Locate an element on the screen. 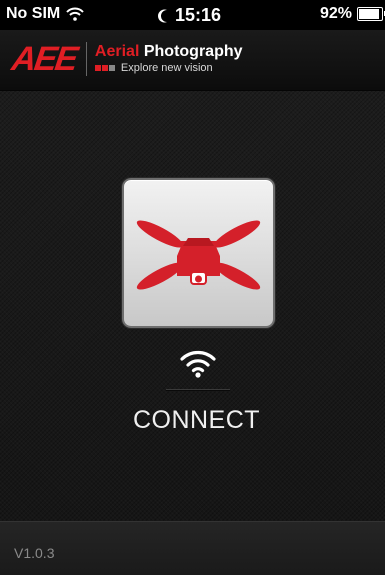 Image resolution: width=385 pixels, height=575 pixels. status-right: 92% is located at coordinates (352, 14).